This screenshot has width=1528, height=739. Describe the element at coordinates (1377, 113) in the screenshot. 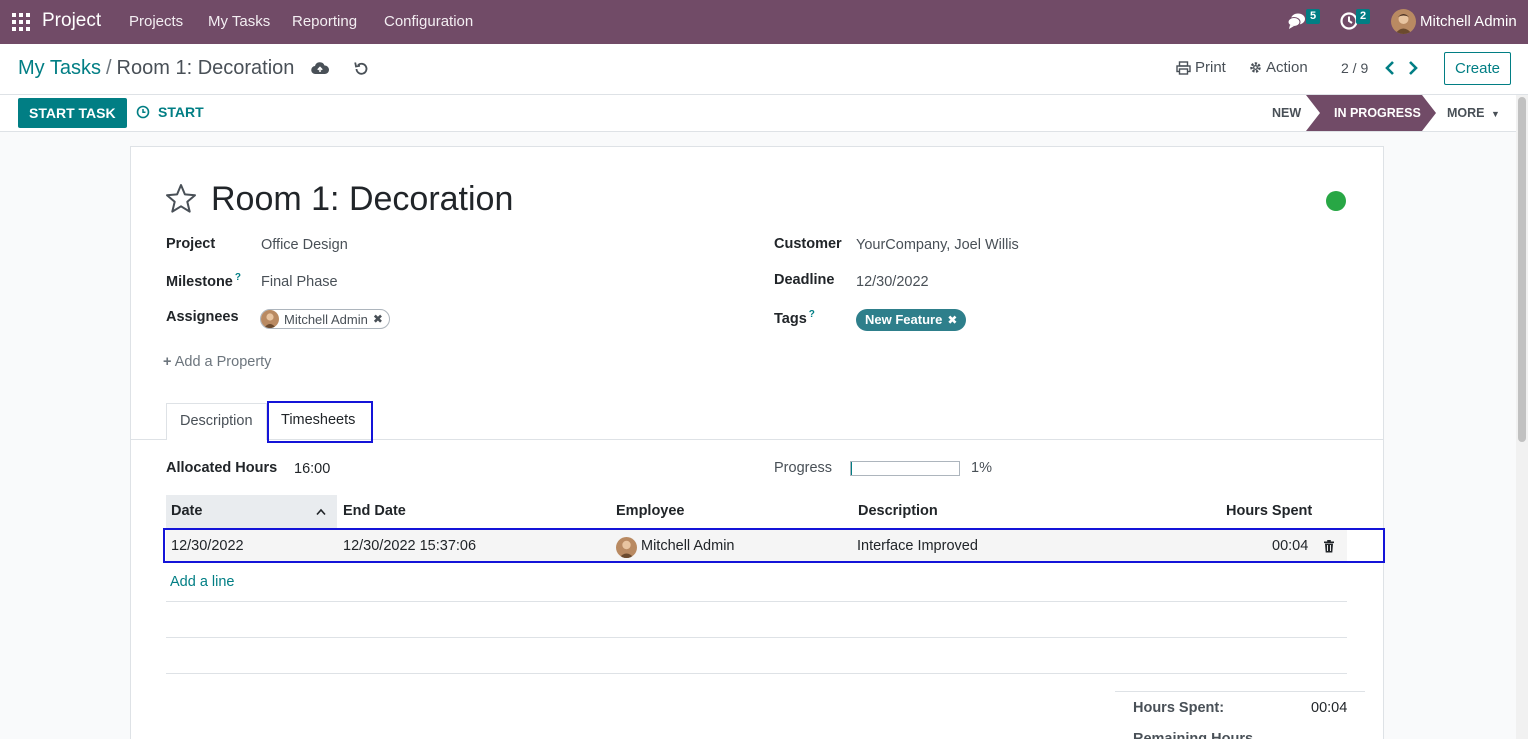

I see `stage-in-progress-label: IN PROGRESS` at that location.